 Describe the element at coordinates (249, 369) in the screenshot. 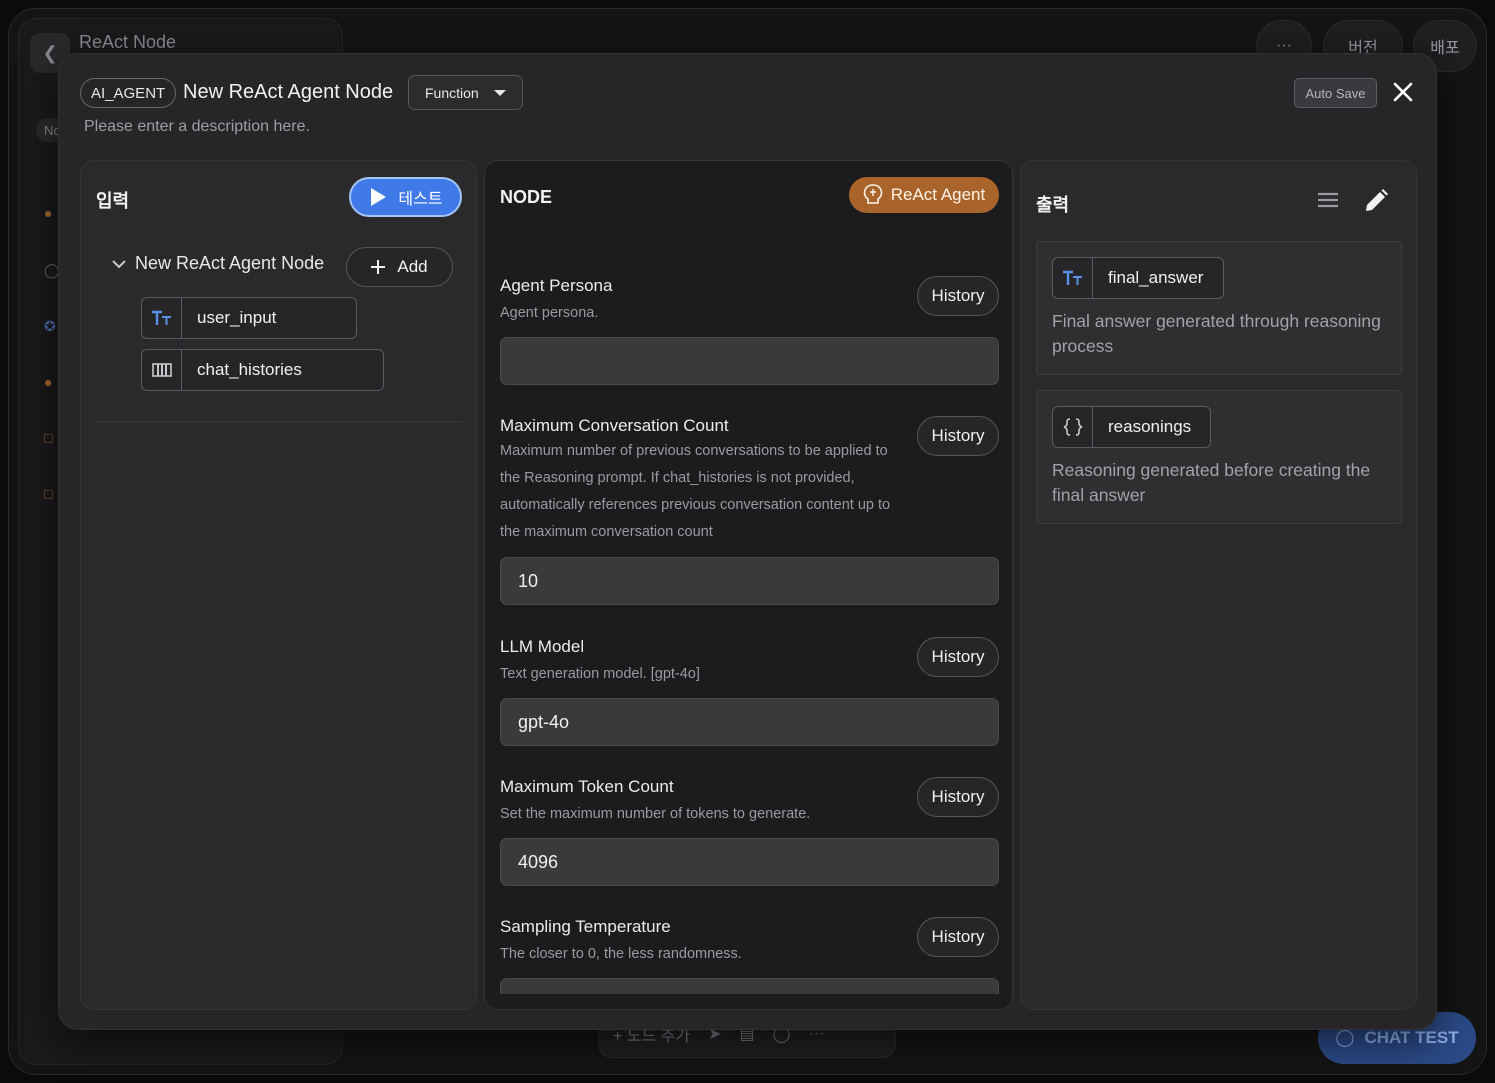

I see `variable-name: chat_histories` at that location.